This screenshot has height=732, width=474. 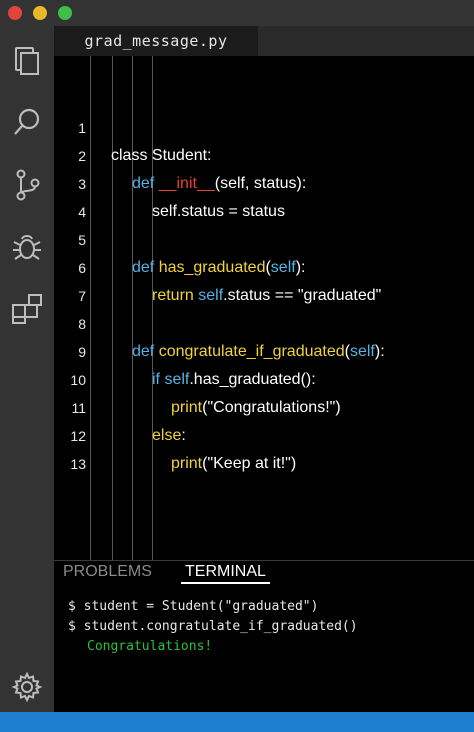 What do you see at coordinates (264, 447) in the screenshot?
I see `code-line: 13` at bounding box center [264, 447].